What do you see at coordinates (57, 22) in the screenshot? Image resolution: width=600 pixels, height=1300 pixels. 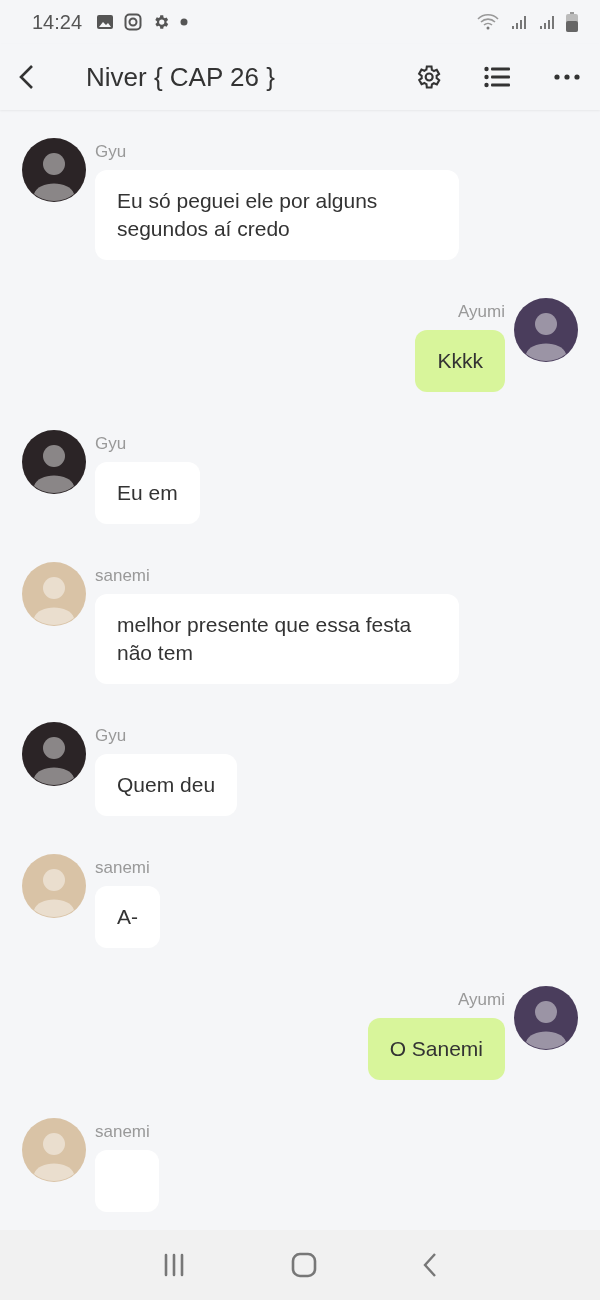 I see `status-time: 14:24` at bounding box center [57, 22].